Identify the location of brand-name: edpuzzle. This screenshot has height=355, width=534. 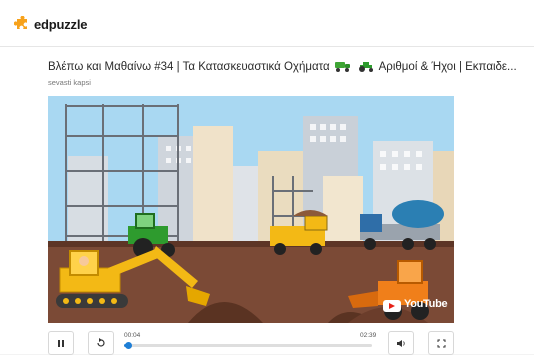
(61, 24).